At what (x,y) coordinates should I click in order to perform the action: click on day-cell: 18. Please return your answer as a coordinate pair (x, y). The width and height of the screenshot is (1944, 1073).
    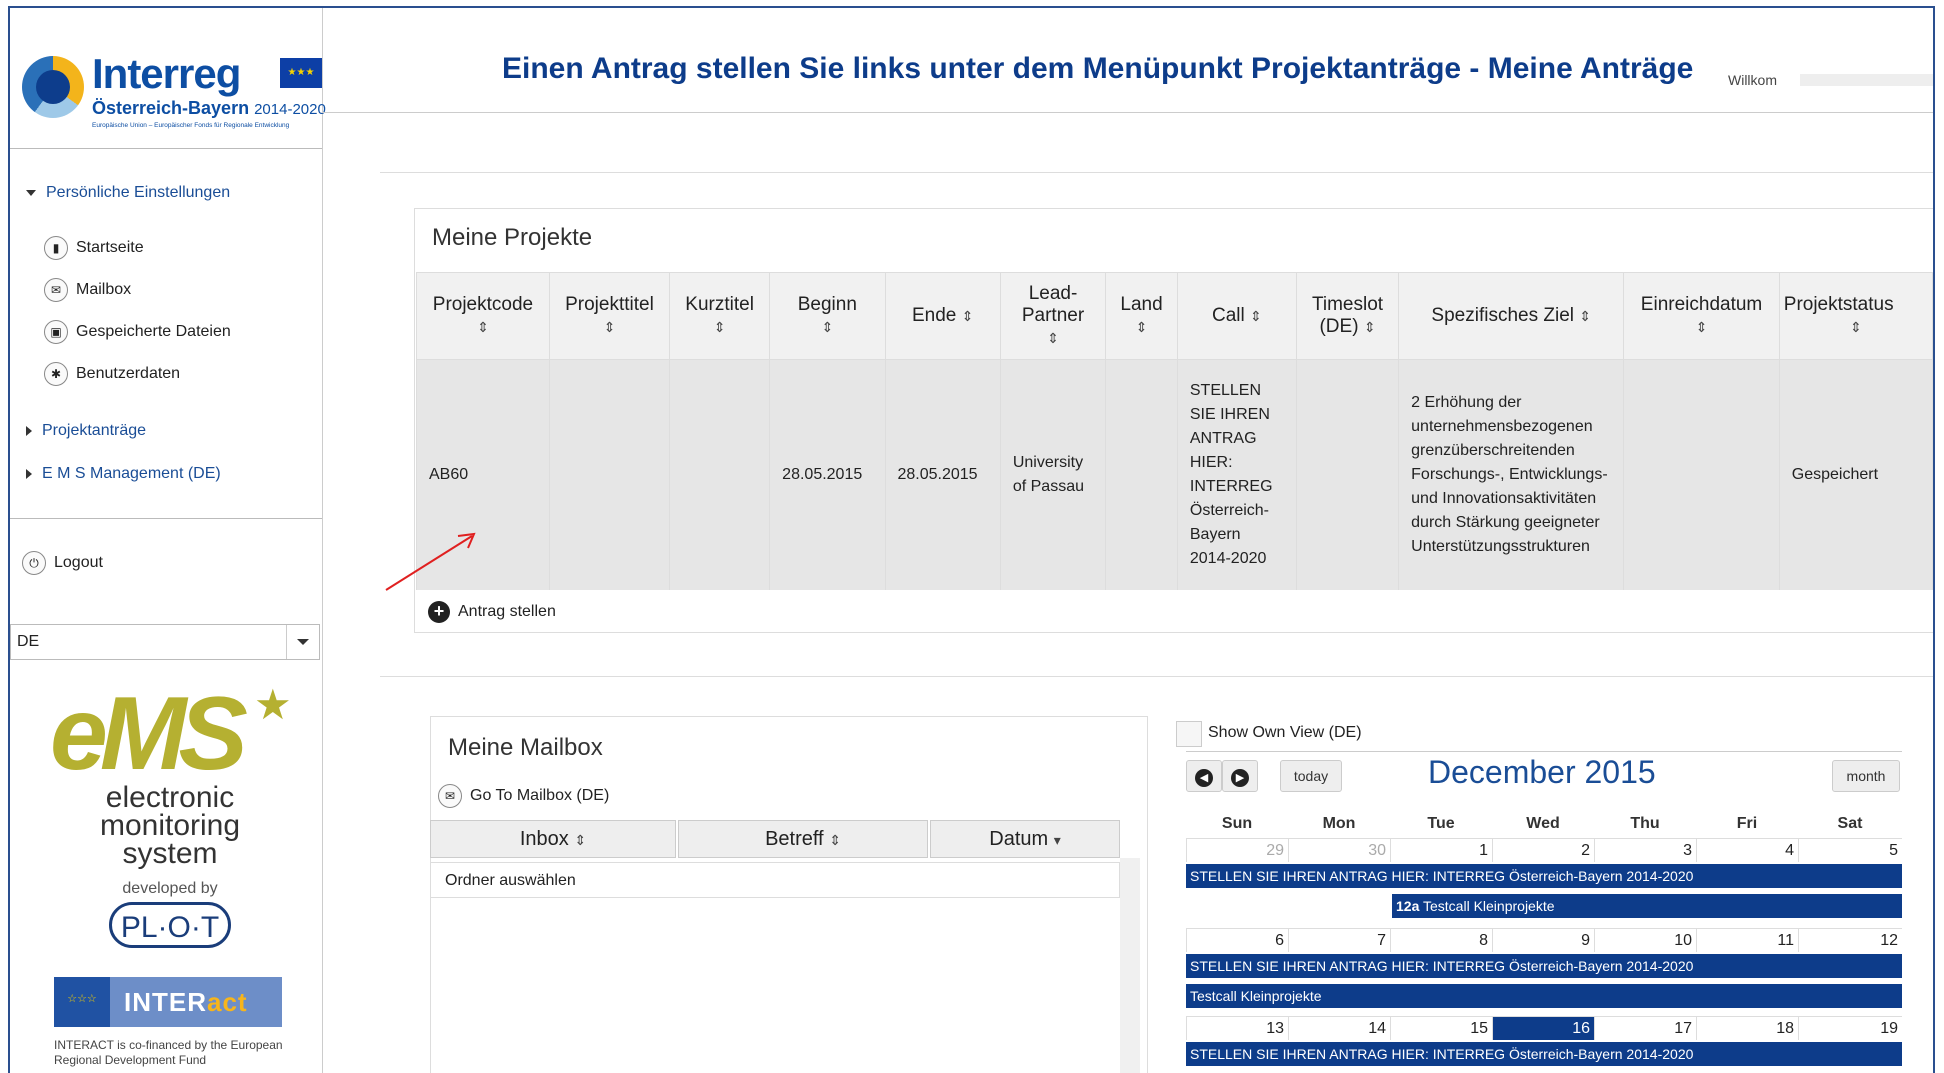
    Looking at the image, I should click on (1747, 1028).